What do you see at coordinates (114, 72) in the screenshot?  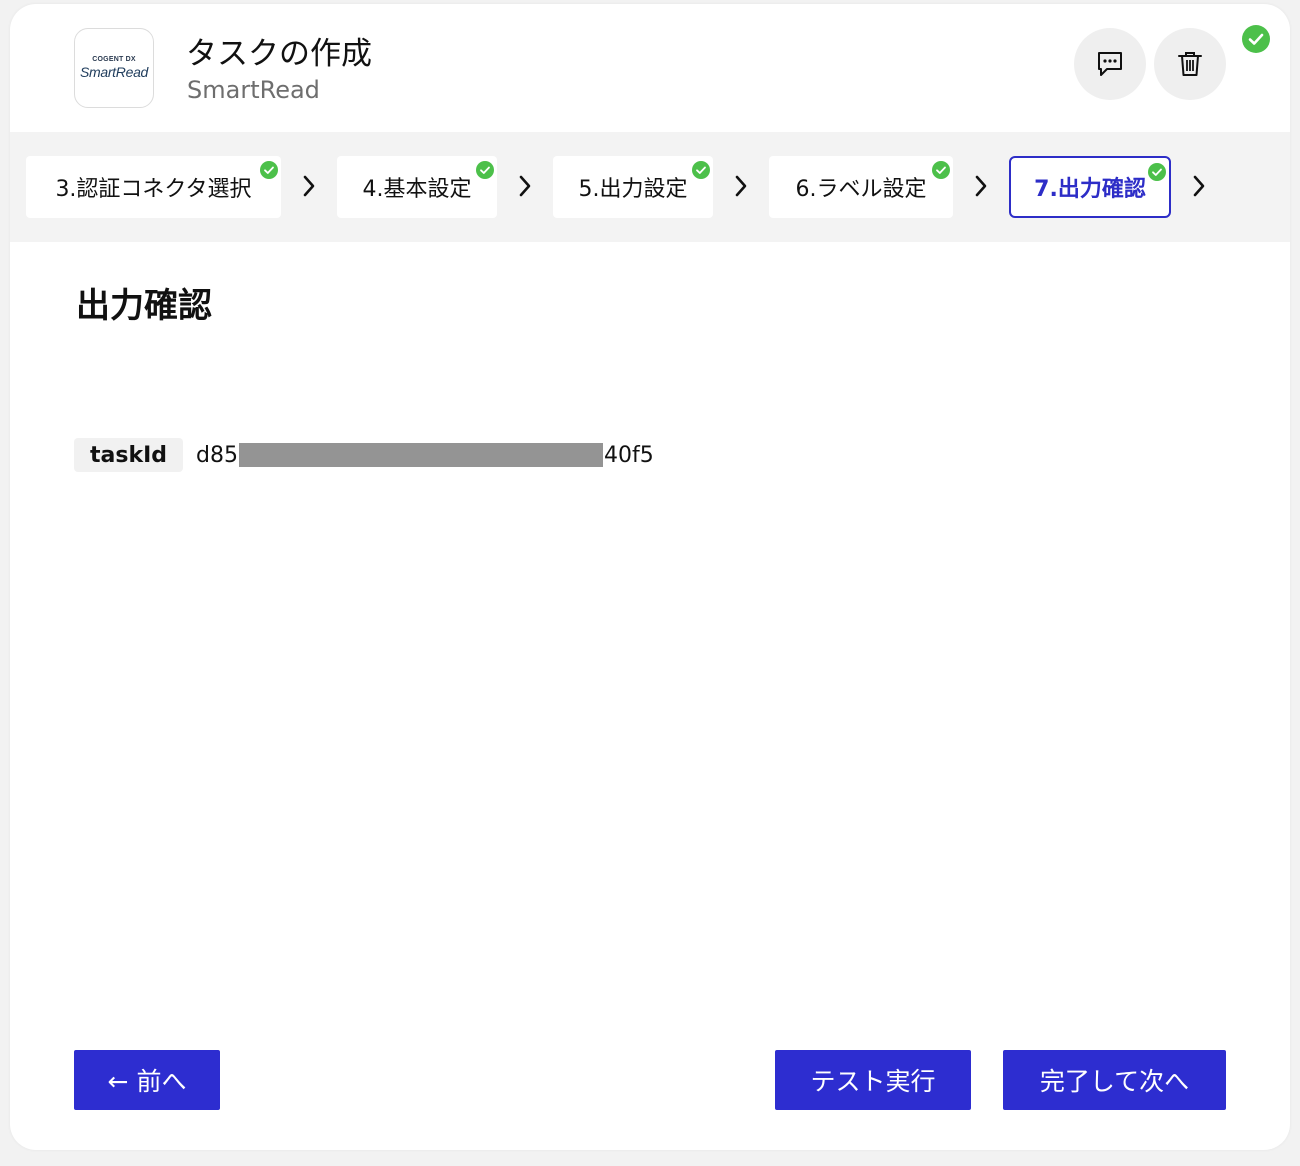 I see `logo-product-text: SmartRead` at bounding box center [114, 72].